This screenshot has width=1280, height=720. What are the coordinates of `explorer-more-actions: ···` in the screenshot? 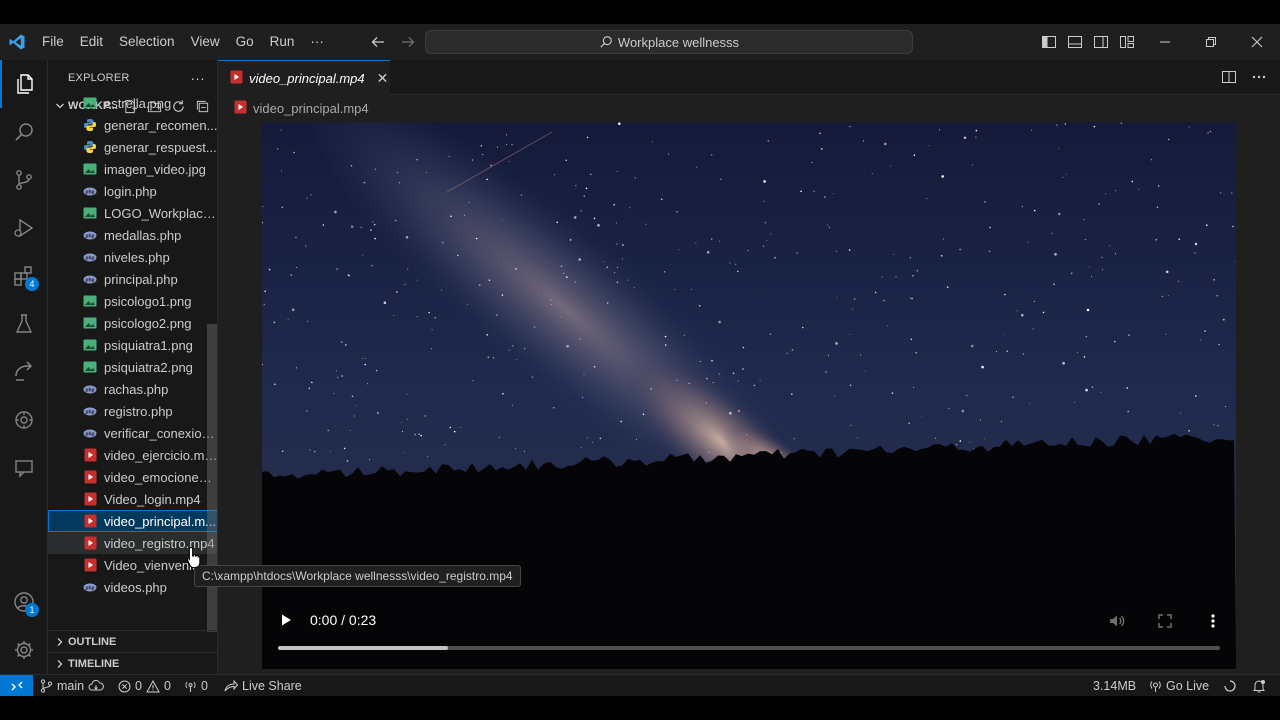 It's located at (197, 78).